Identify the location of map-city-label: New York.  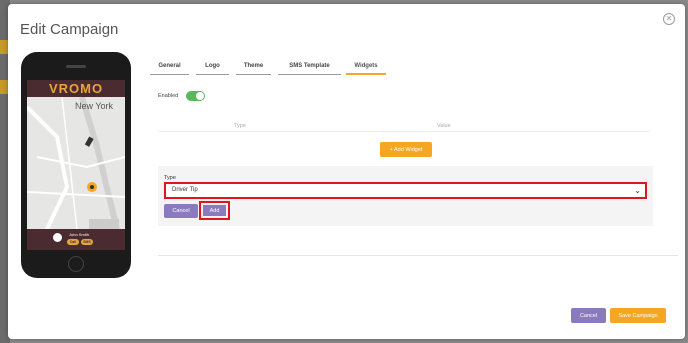
(94, 106).